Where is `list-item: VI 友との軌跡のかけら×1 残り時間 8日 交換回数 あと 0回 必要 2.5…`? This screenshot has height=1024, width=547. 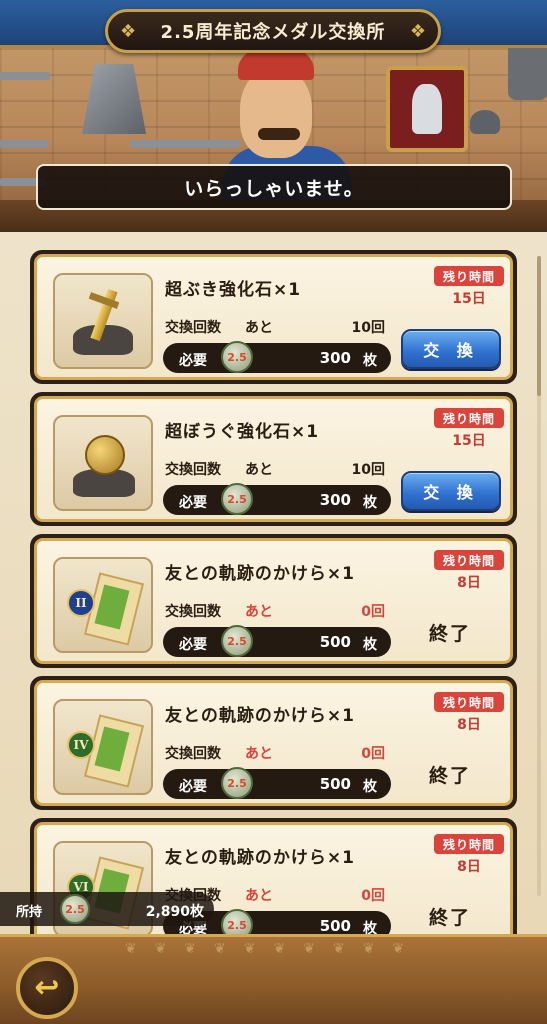 list-item: VI 友との軌跡のかけら×1 残り時間 8日 交換回数 あと 0回 必要 2.5… is located at coordinates (273, 885).